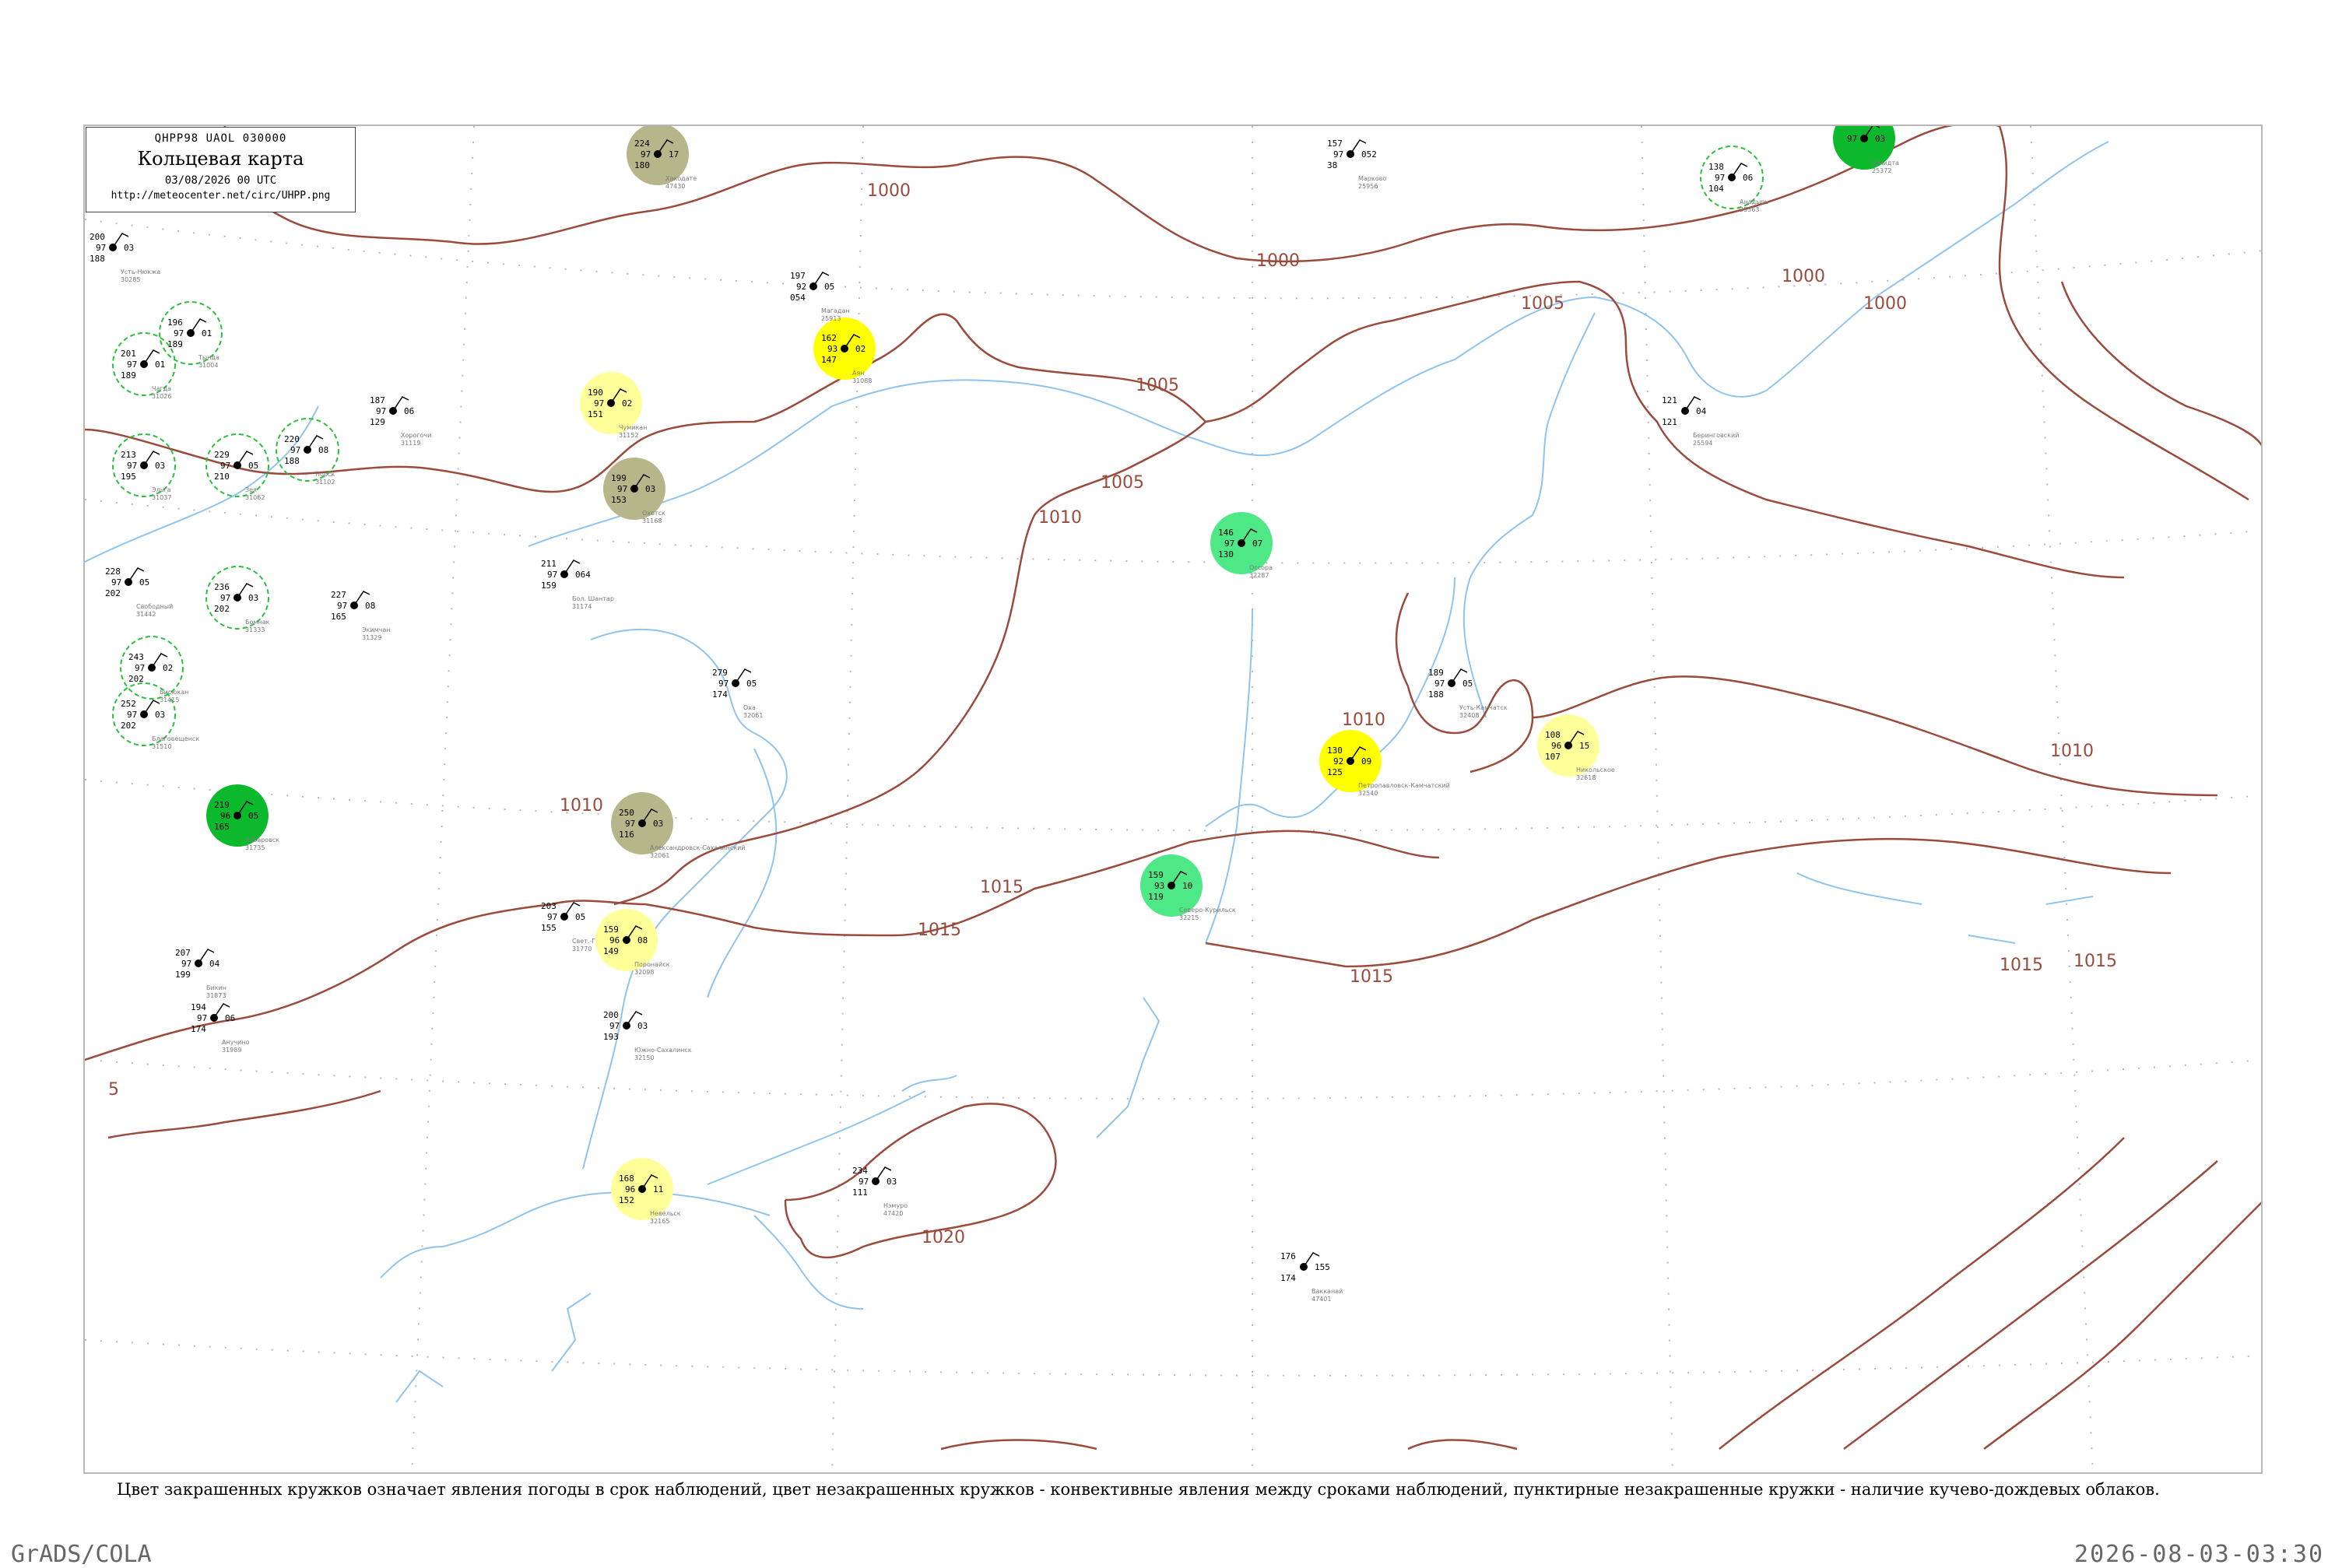 The height and width of the screenshot is (1568, 2335). What do you see at coordinates (416, 435) in the screenshot?
I see `station-name: Хорогочи` at bounding box center [416, 435].